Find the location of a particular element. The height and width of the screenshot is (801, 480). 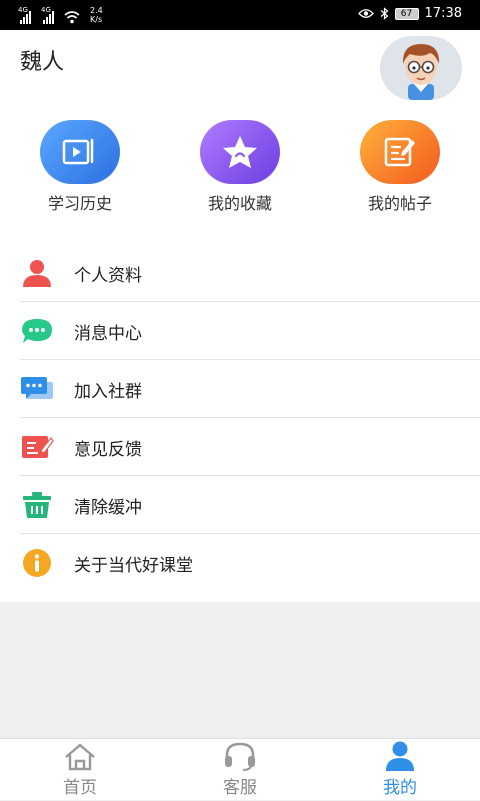

bottom-tab-bar: 首页 客服 我的 is located at coordinates (240, 769).